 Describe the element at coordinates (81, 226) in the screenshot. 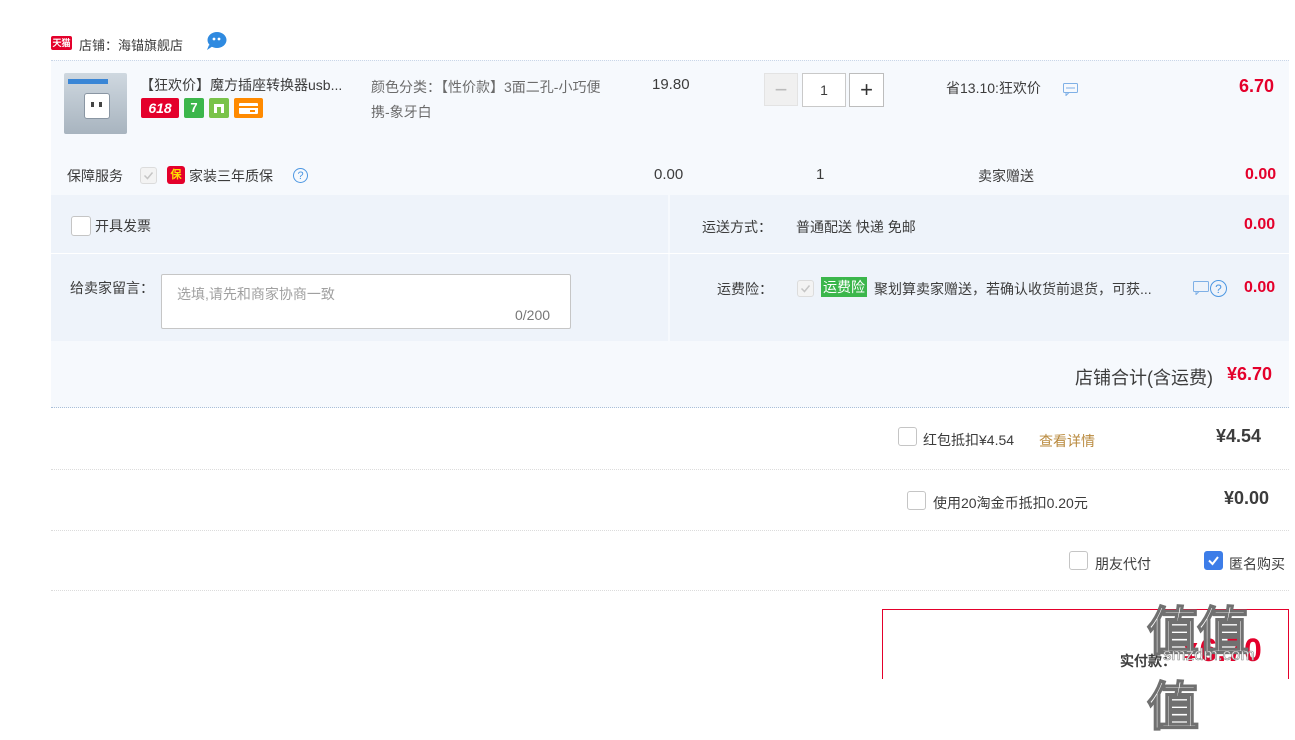

I see `invoice-checkbox` at that location.